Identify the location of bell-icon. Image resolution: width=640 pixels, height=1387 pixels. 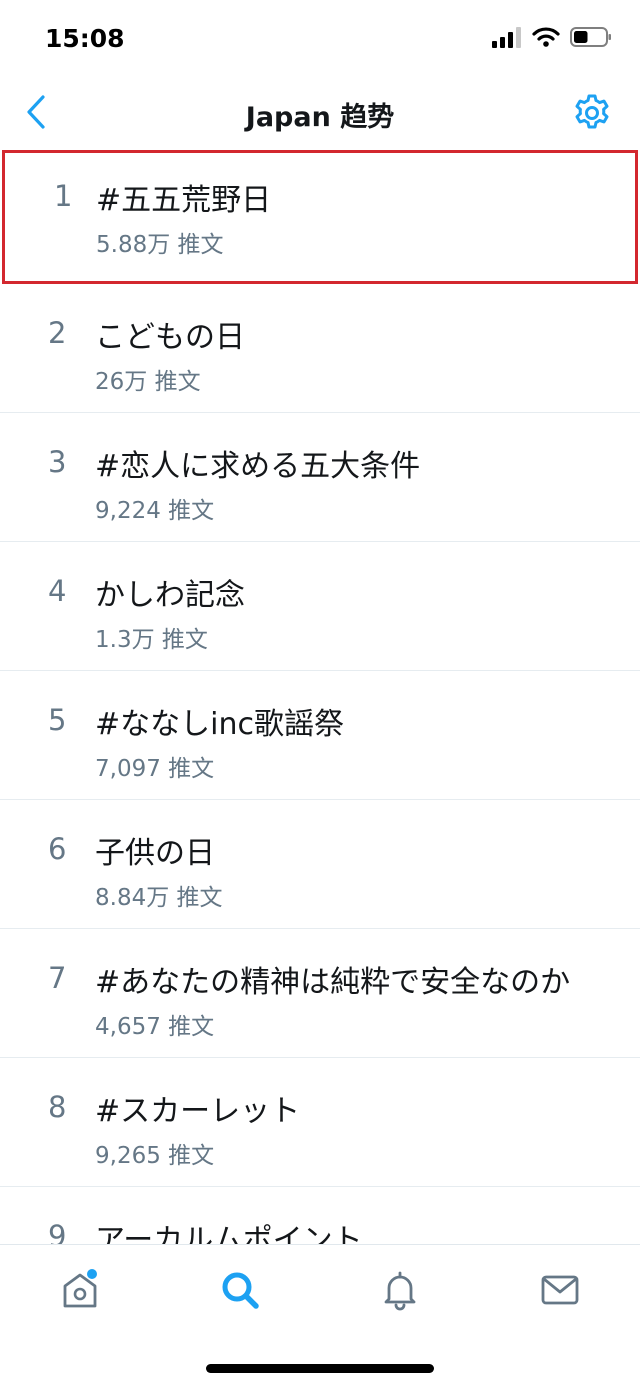
(400, 1291).